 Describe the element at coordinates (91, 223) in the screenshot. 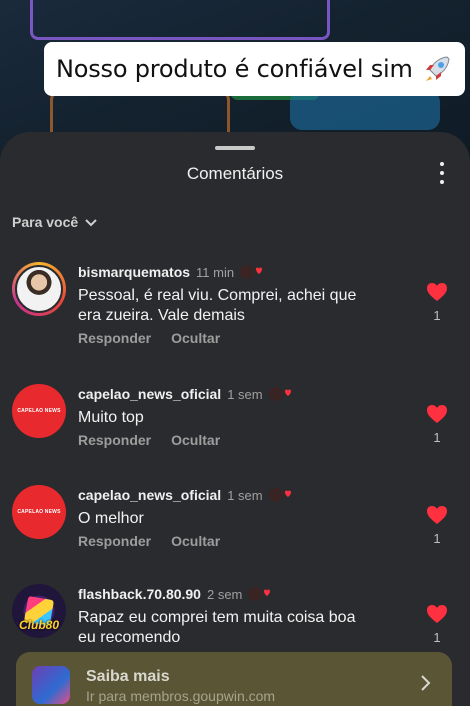

I see `chevron-down-icon` at that location.